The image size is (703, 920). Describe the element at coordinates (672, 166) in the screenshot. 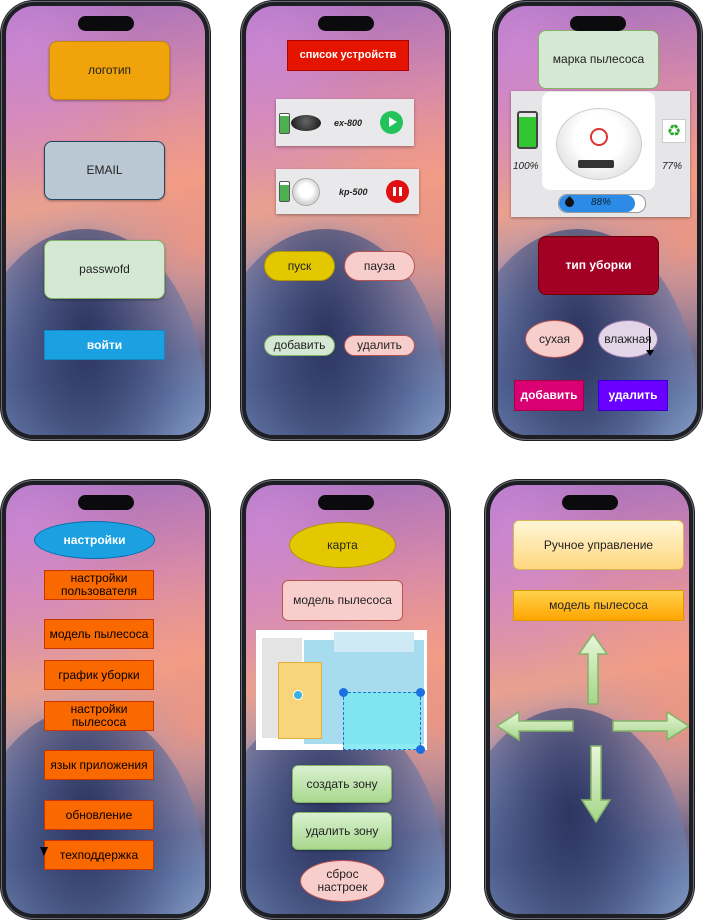

I see `bin-level: 77%` at that location.